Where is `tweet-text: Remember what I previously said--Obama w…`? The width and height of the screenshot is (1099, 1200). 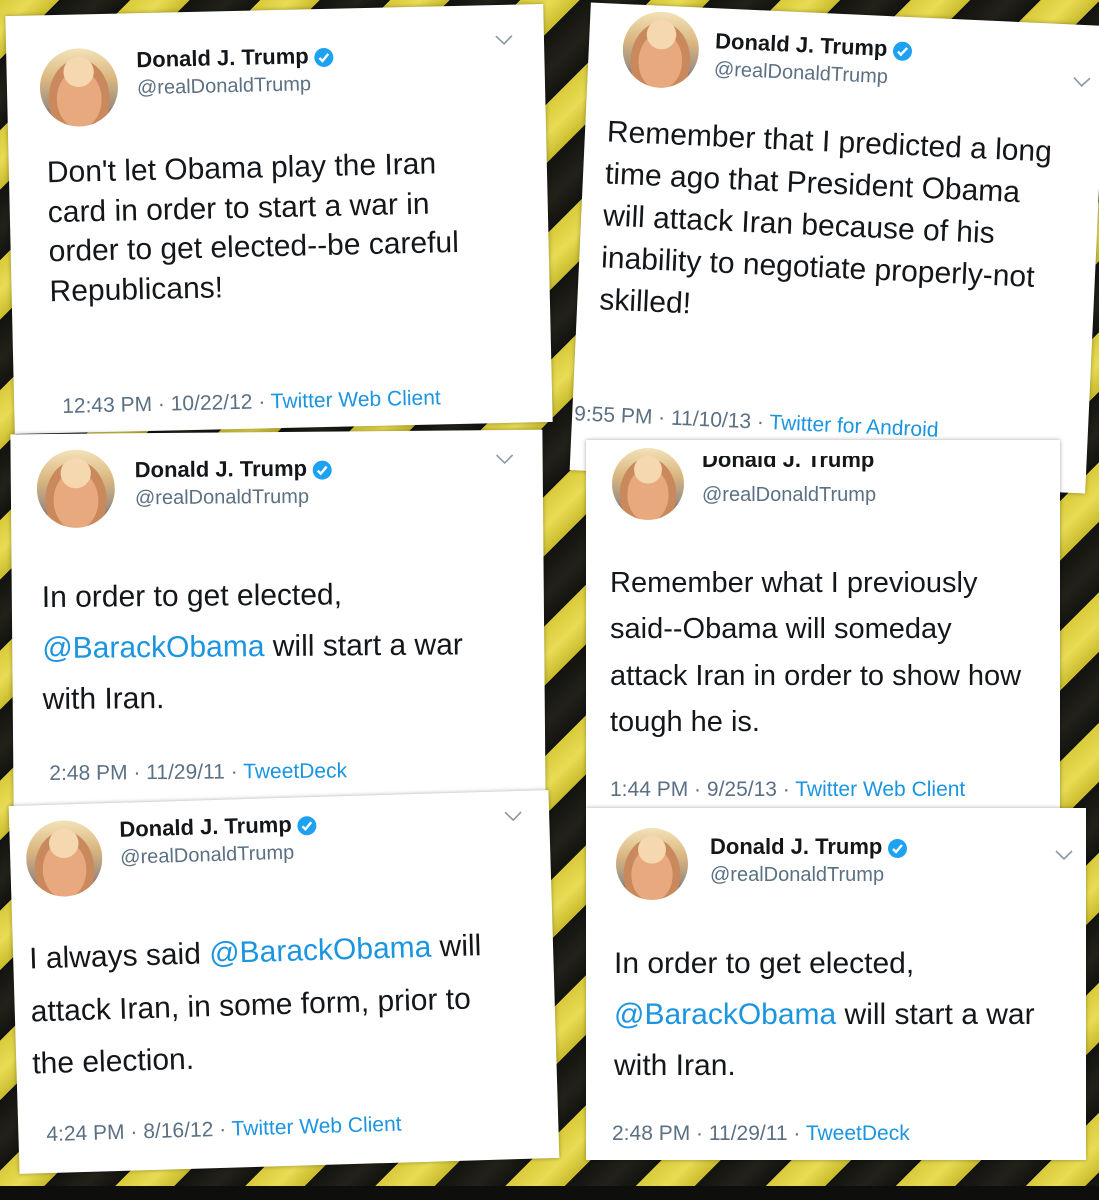
tweet-text: Remember what I previously said--Obama w… is located at coordinates (816, 653).